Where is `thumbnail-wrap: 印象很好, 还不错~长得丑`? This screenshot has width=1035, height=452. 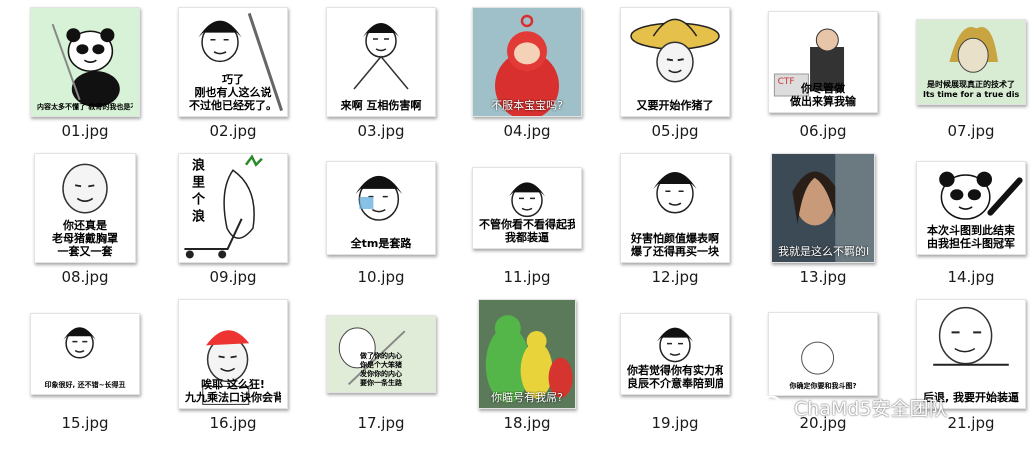 thumbnail-wrap: 印象很好, 还不错~长得丑 is located at coordinates (85, 354).